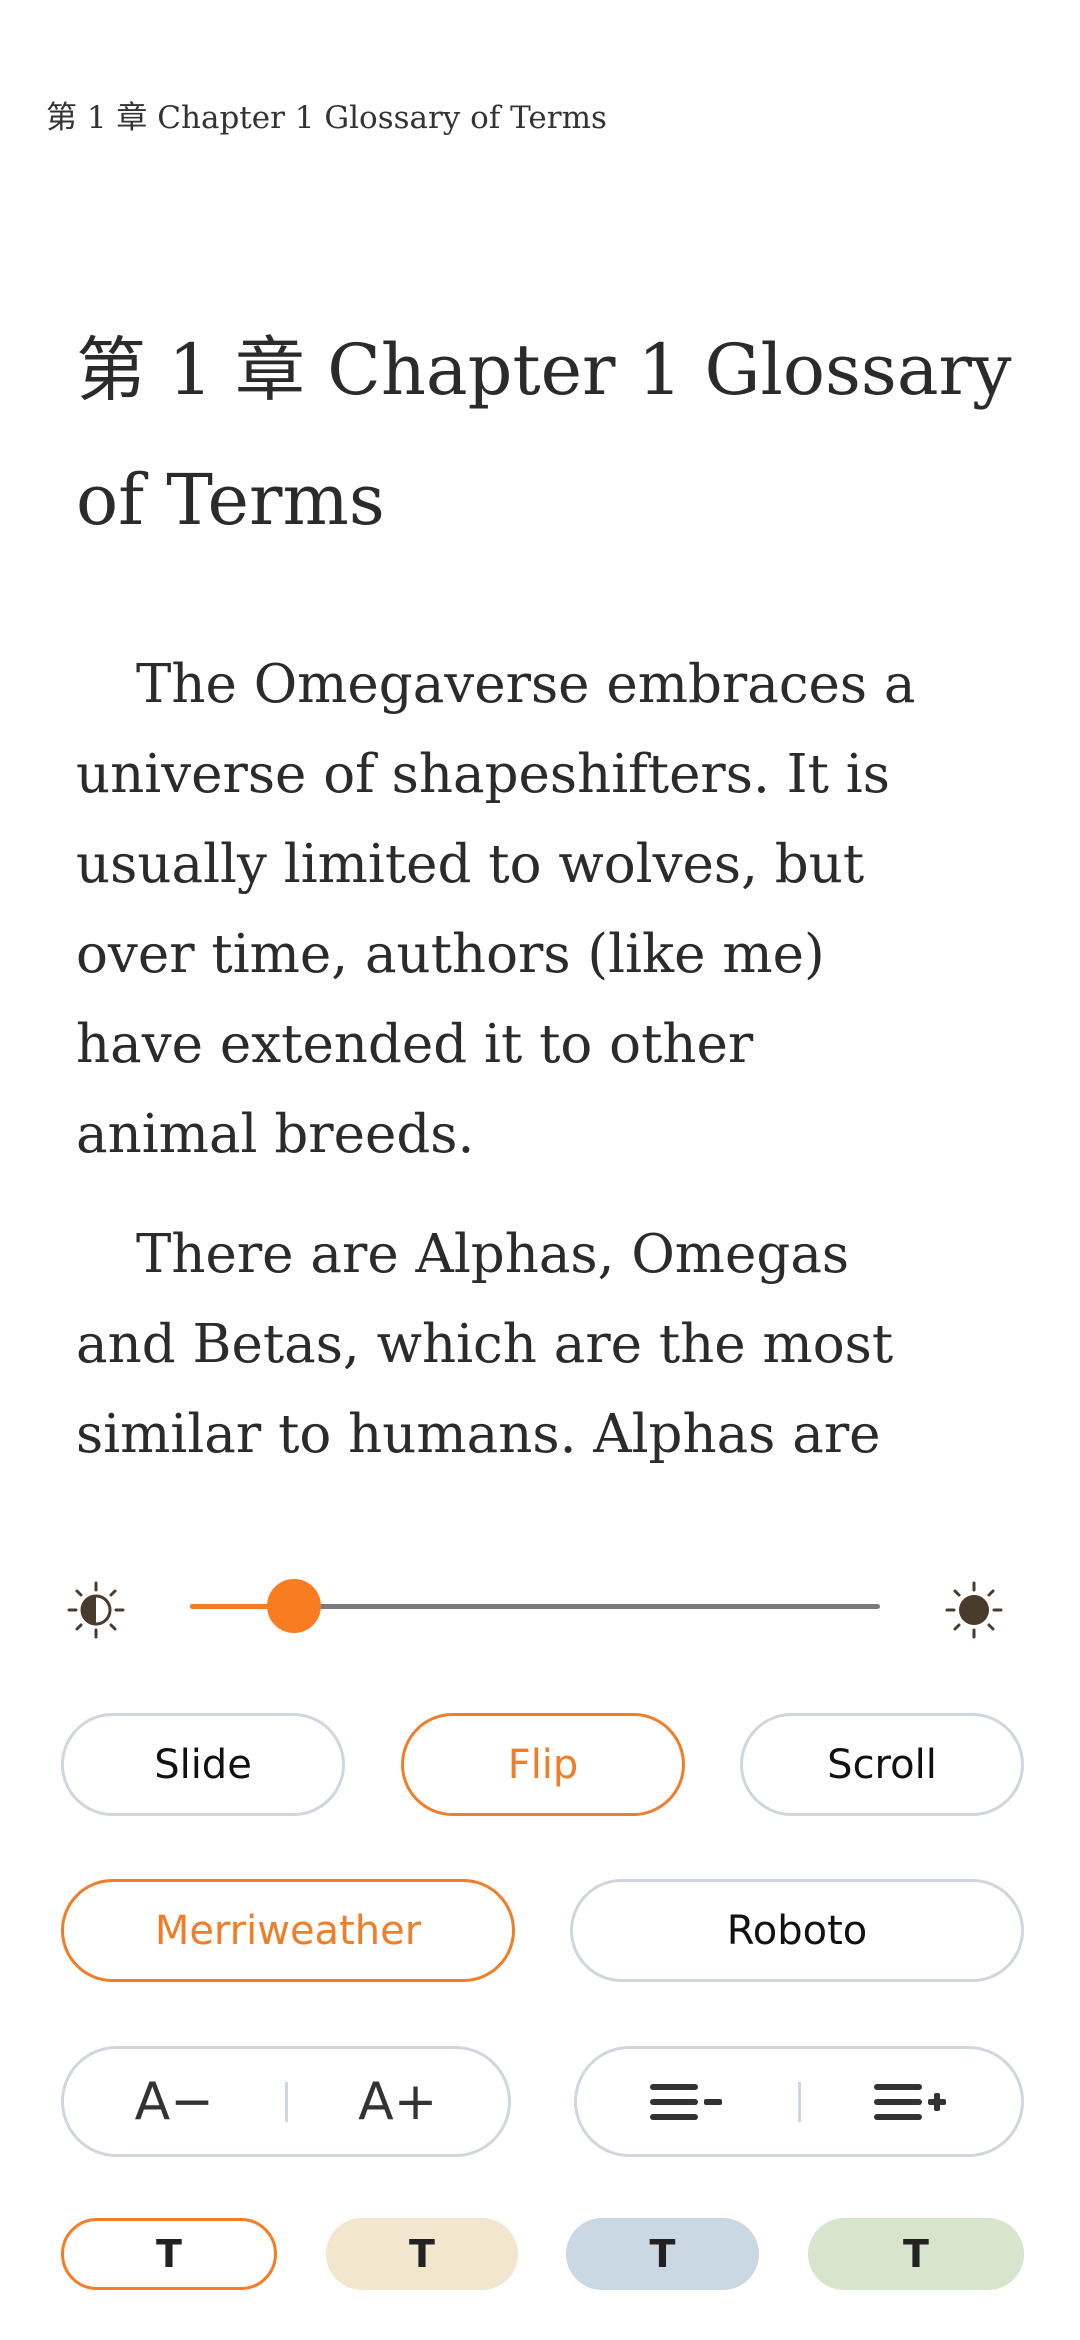 This screenshot has height=2340, width=1080. Describe the element at coordinates (493, 1254) in the screenshot. I see `text-line: There are Alphas, Omegas` at that location.